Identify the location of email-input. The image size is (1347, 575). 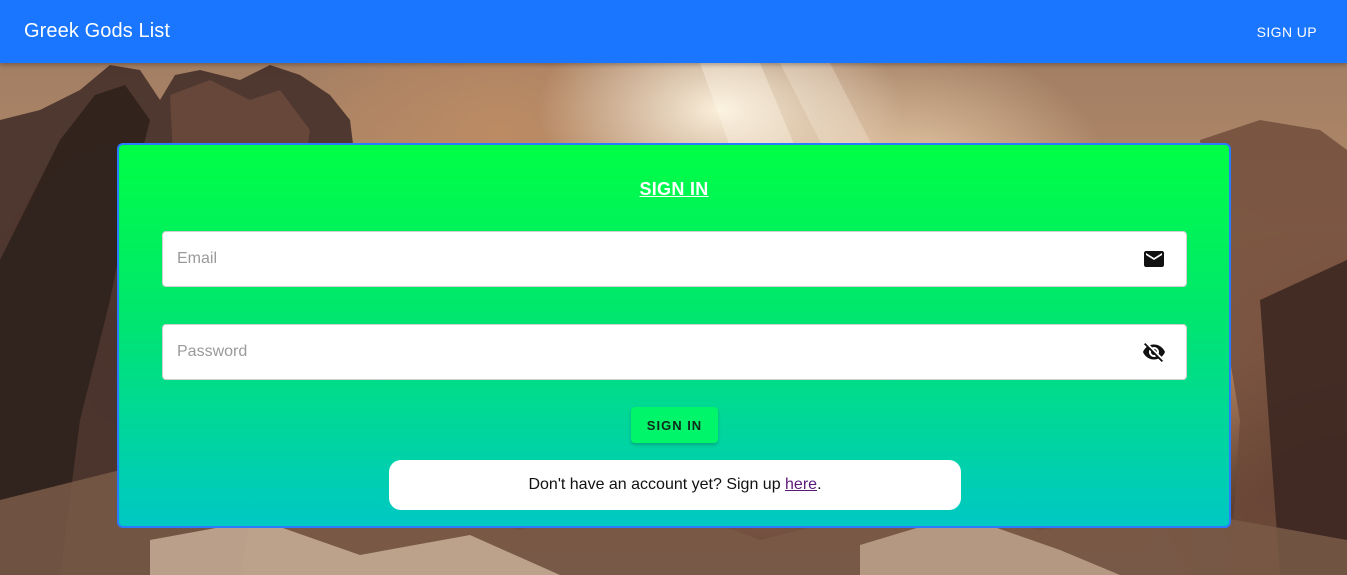
(633, 259).